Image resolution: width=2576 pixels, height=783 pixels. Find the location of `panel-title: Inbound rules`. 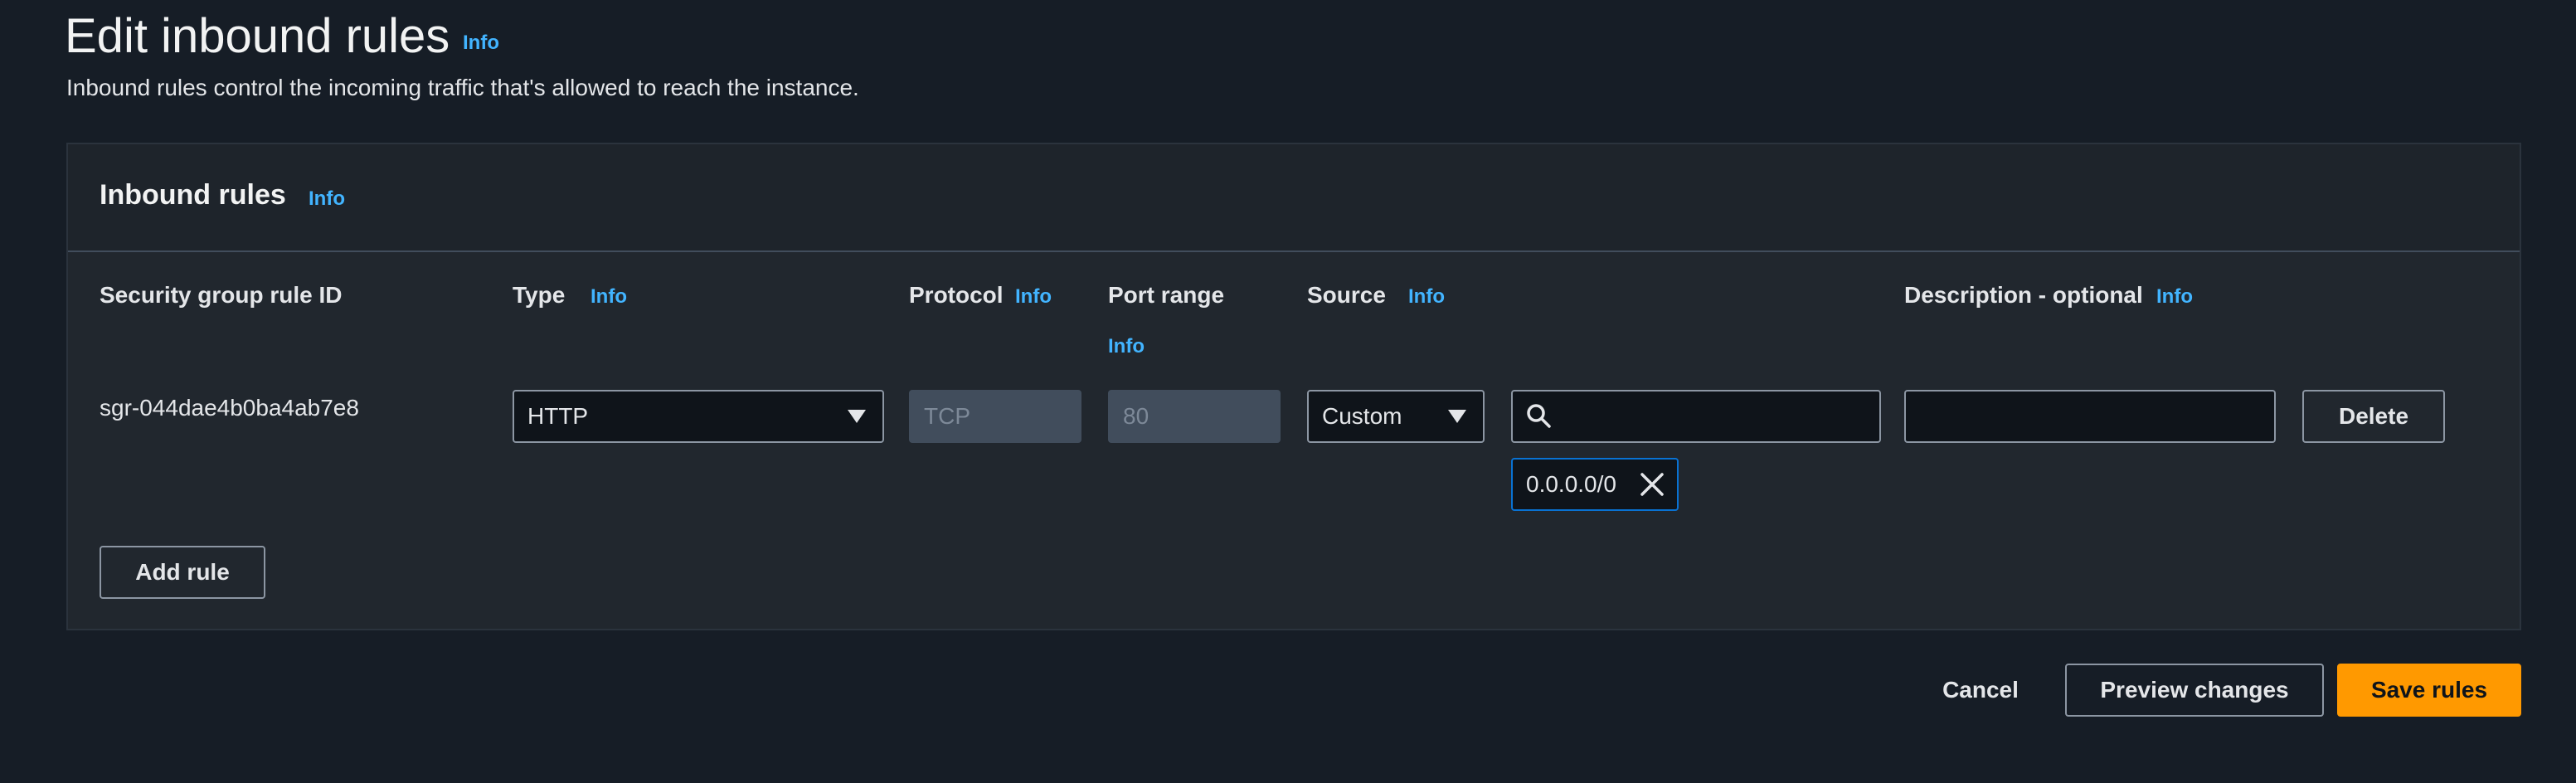

panel-title: Inbound rules is located at coordinates (193, 195).